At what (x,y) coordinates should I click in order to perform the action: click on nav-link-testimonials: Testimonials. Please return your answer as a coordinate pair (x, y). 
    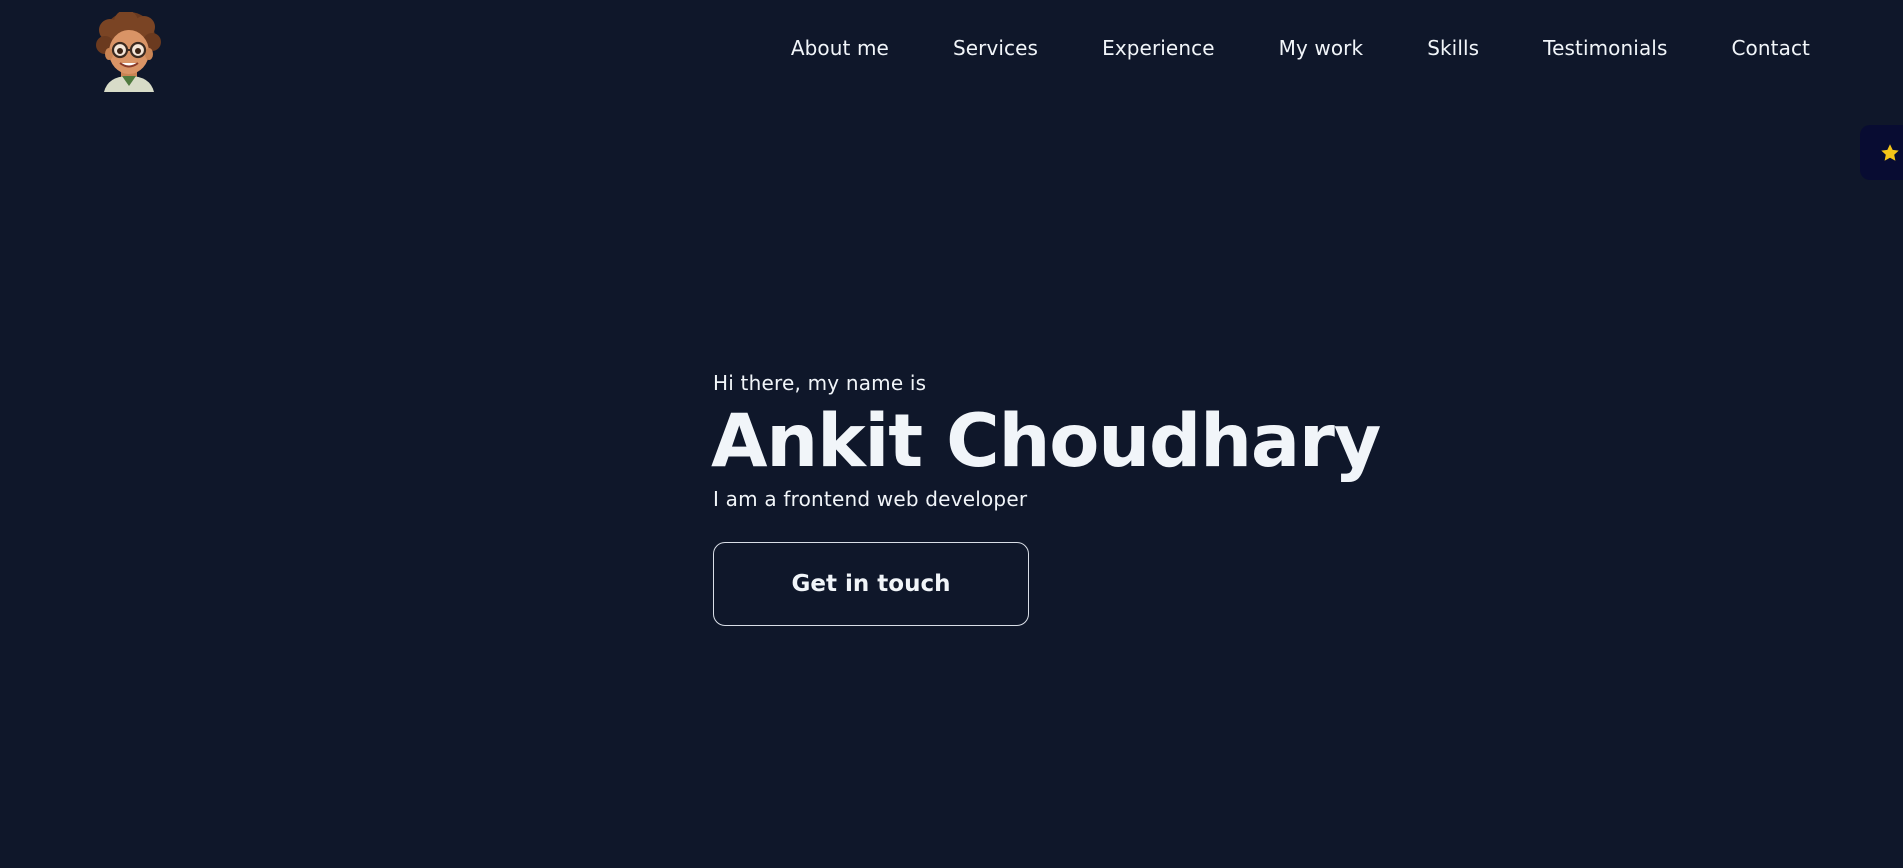
    Looking at the image, I should click on (1605, 48).